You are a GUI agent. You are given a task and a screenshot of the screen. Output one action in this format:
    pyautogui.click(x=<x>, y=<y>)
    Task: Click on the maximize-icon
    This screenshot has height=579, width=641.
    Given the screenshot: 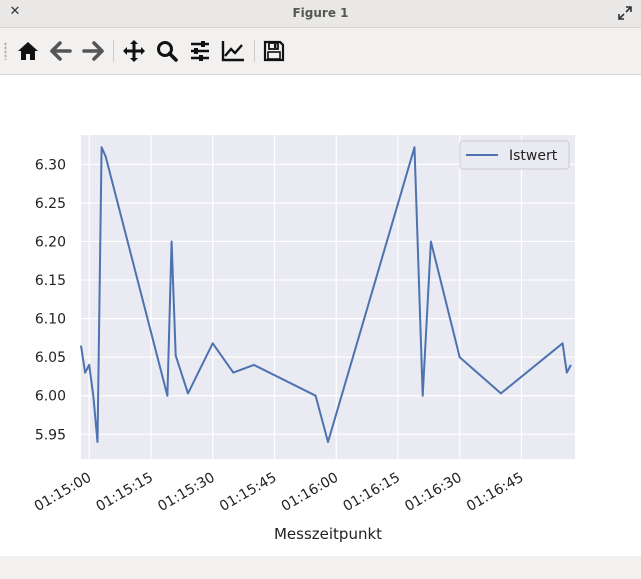 What is the action you would take?
    pyautogui.click(x=625, y=13)
    